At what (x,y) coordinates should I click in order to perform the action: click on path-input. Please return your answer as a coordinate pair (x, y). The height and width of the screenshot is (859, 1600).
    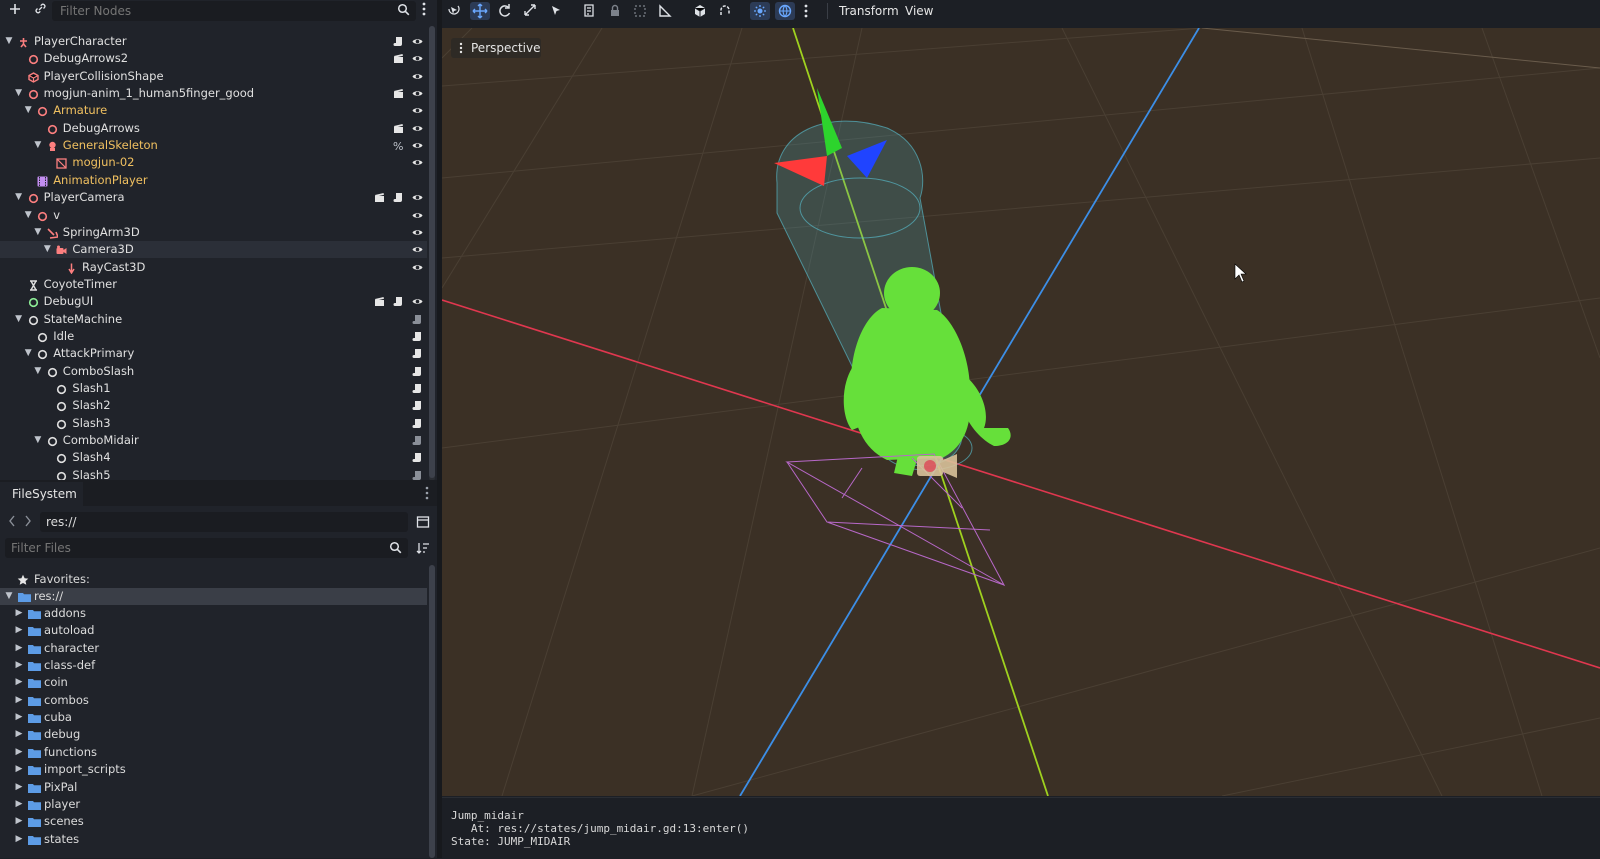
    Looking at the image, I should click on (223, 522).